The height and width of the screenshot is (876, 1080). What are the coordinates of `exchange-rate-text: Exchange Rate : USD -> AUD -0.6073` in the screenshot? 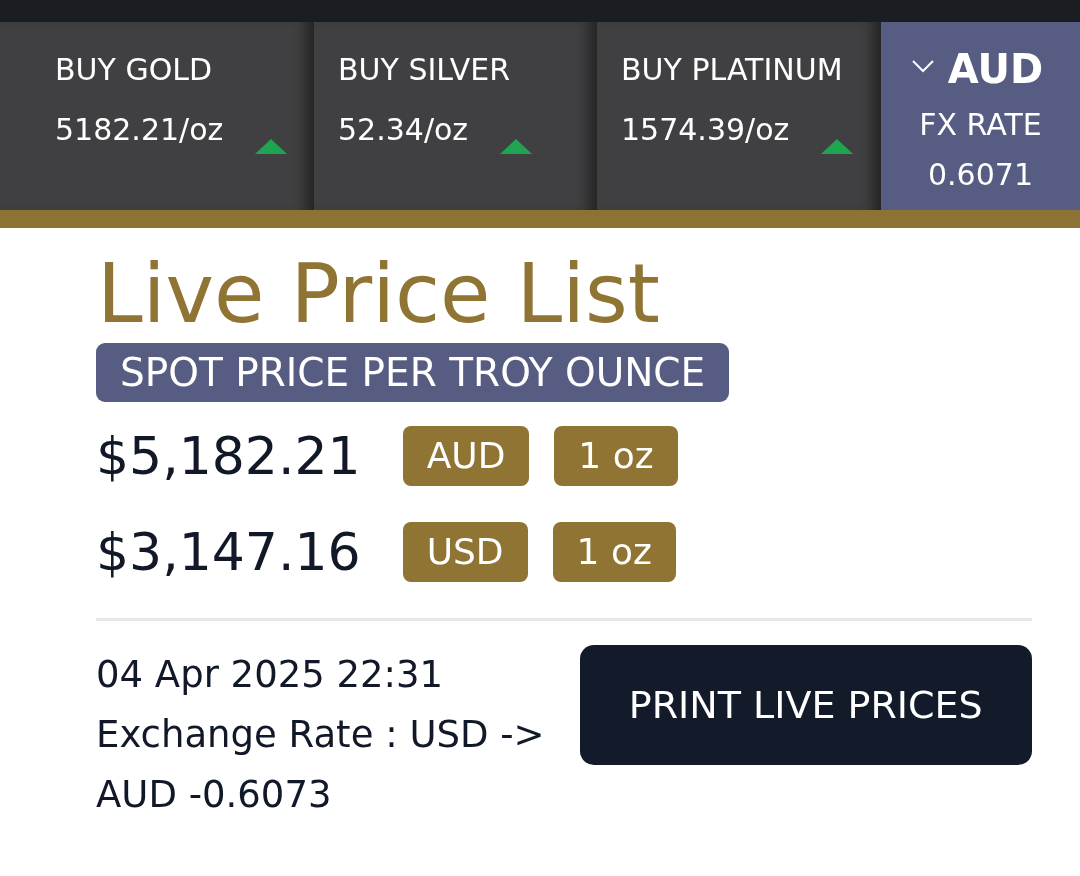 It's located at (321, 765).